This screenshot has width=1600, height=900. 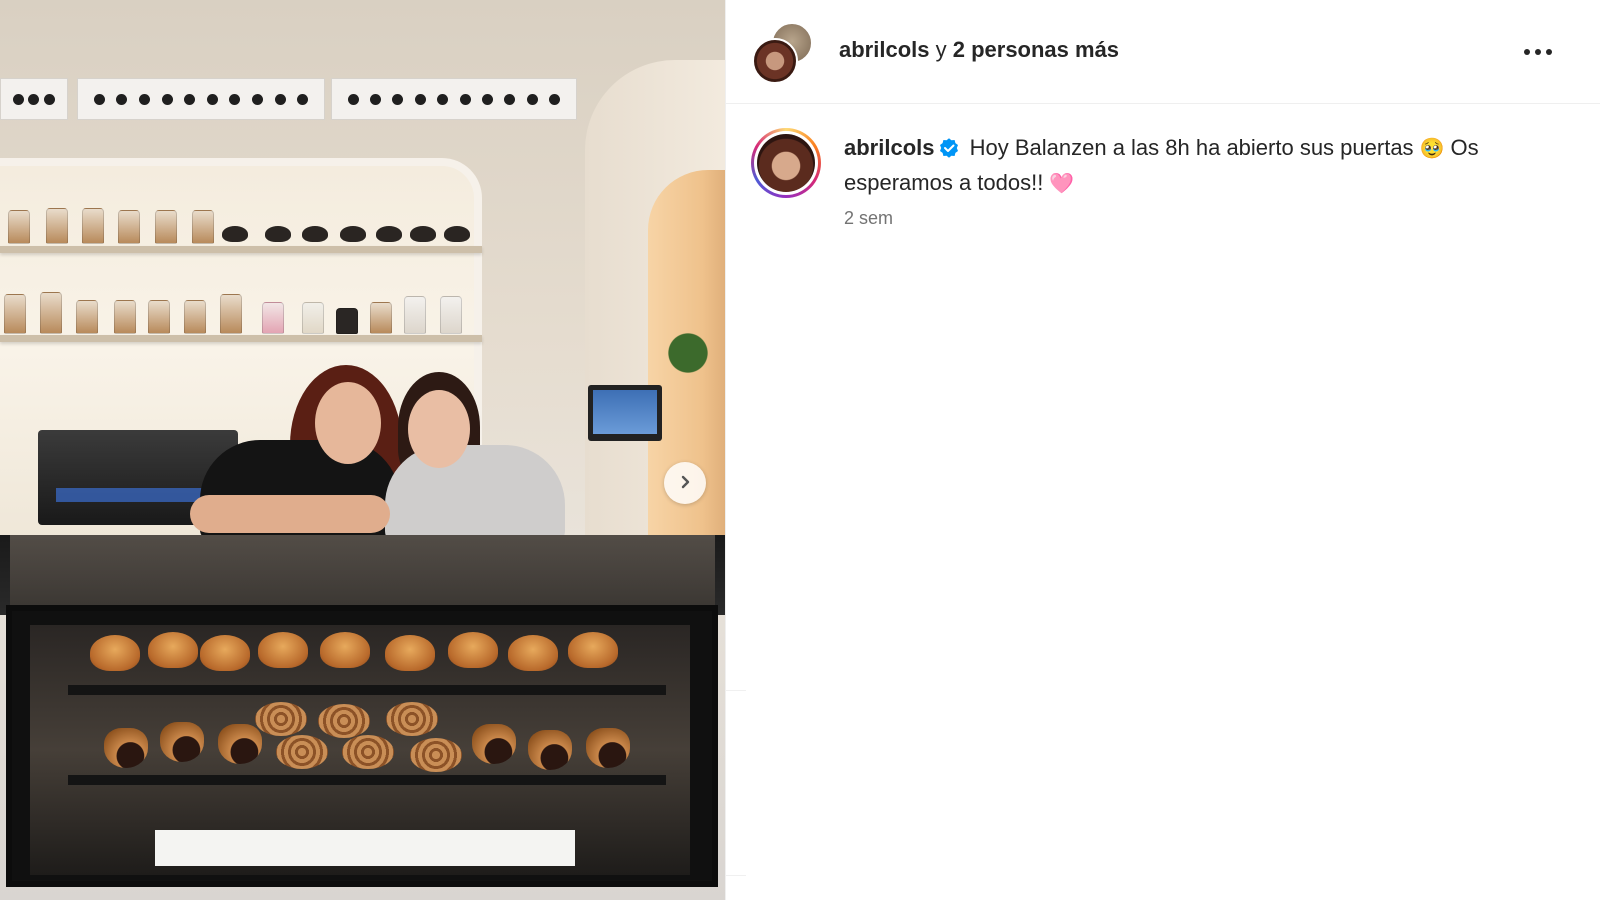 I want to click on plant, so click(x=688, y=360).